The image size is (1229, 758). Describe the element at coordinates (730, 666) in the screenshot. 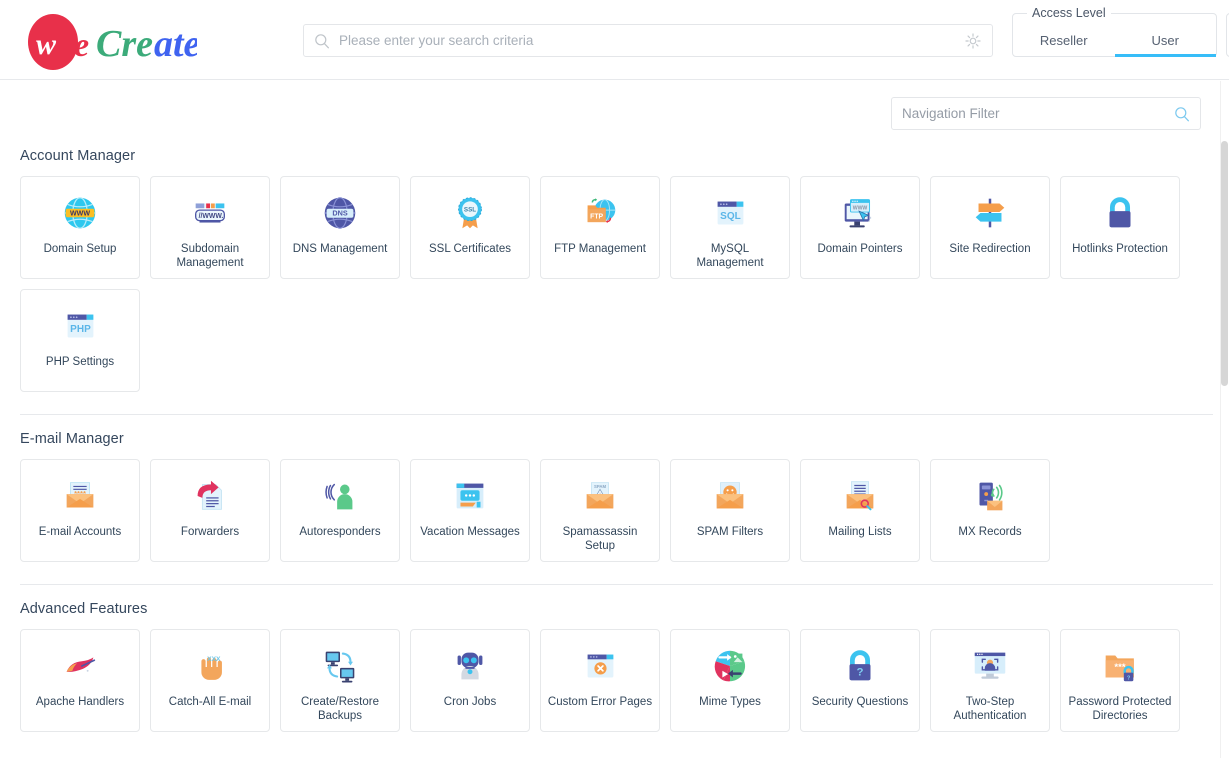

I see `mime-circle-icon` at that location.